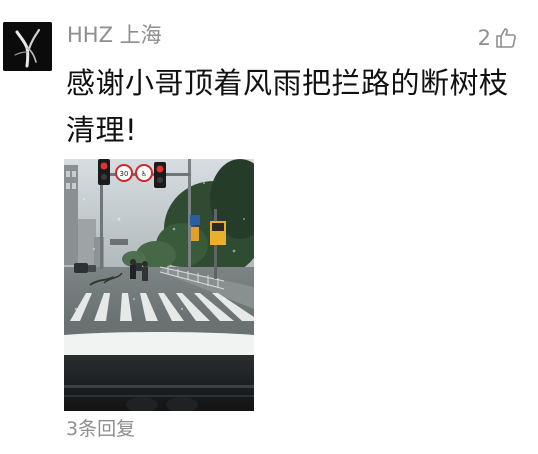 Image resolution: width=538 pixels, height=454 pixels. What do you see at coordinates (506, 38) in the screenshot?
I see `thumbs-up-icon` at bounding box center [506, 38].